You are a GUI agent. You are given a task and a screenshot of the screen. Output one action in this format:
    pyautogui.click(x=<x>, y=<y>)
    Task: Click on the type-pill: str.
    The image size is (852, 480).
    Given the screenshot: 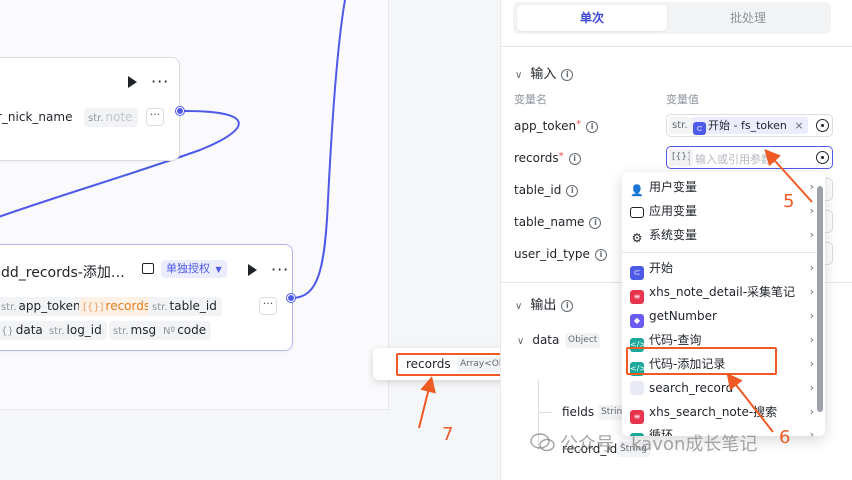 What is the action you would take?
    pyautogui.click(x=680, y=125)
    